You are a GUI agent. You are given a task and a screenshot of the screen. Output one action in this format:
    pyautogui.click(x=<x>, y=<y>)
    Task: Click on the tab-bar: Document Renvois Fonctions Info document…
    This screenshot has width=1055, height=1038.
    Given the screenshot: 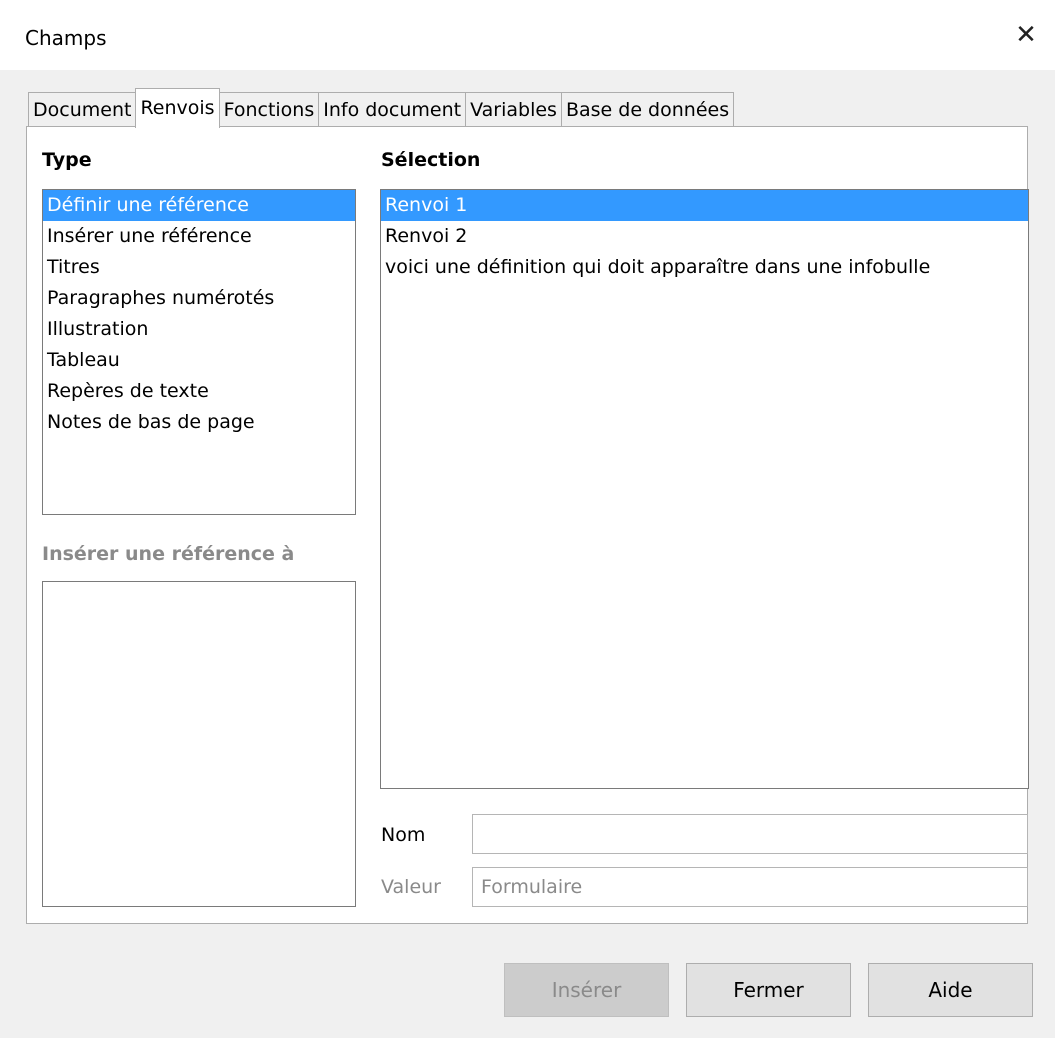 What is the action you would take?
    pyautogui.click(x=381, y=108)
    